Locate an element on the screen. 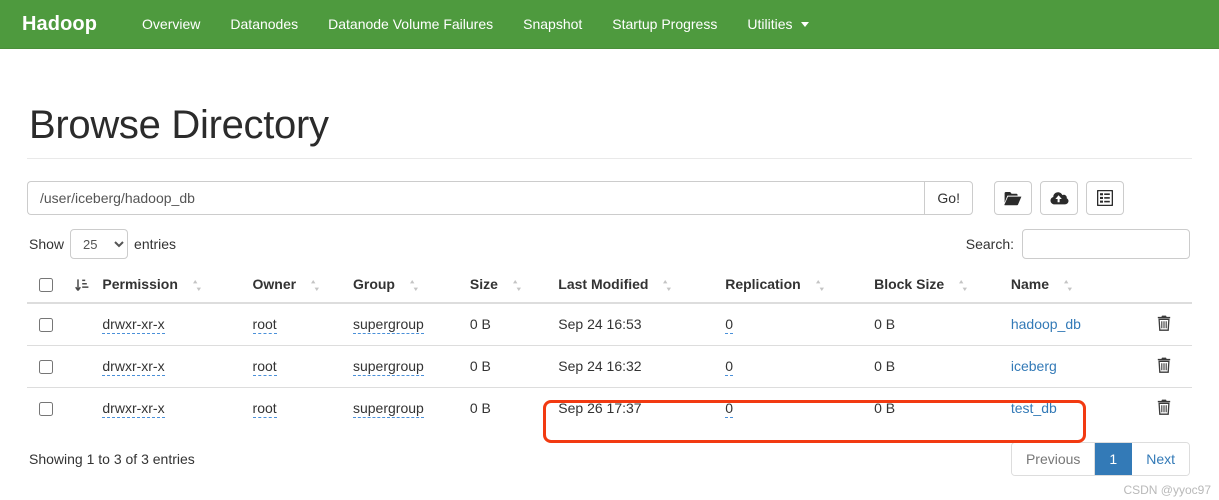 The height and width of the screenshot is (500, 1219). header-name: Name is located at coordinates (1068, 285).